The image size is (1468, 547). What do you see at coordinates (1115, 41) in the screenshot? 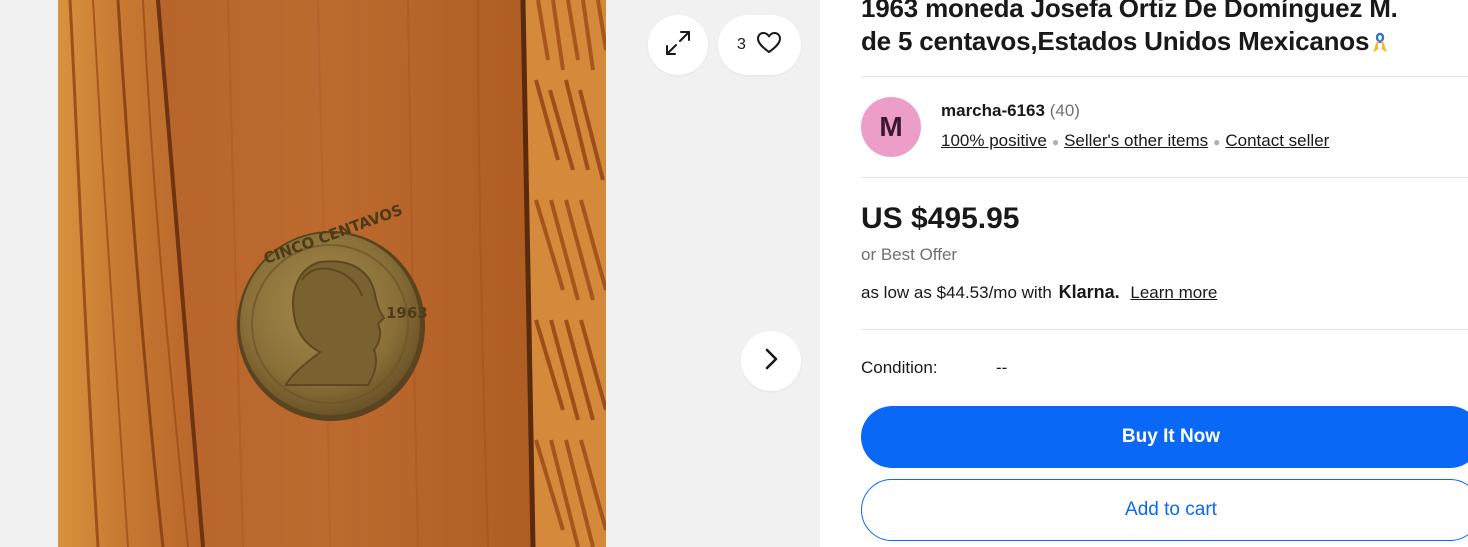
I see `listing-title-line2: de 5 centavos,Estados Unidos Mexicanos` at bounding box center [1115, 41].